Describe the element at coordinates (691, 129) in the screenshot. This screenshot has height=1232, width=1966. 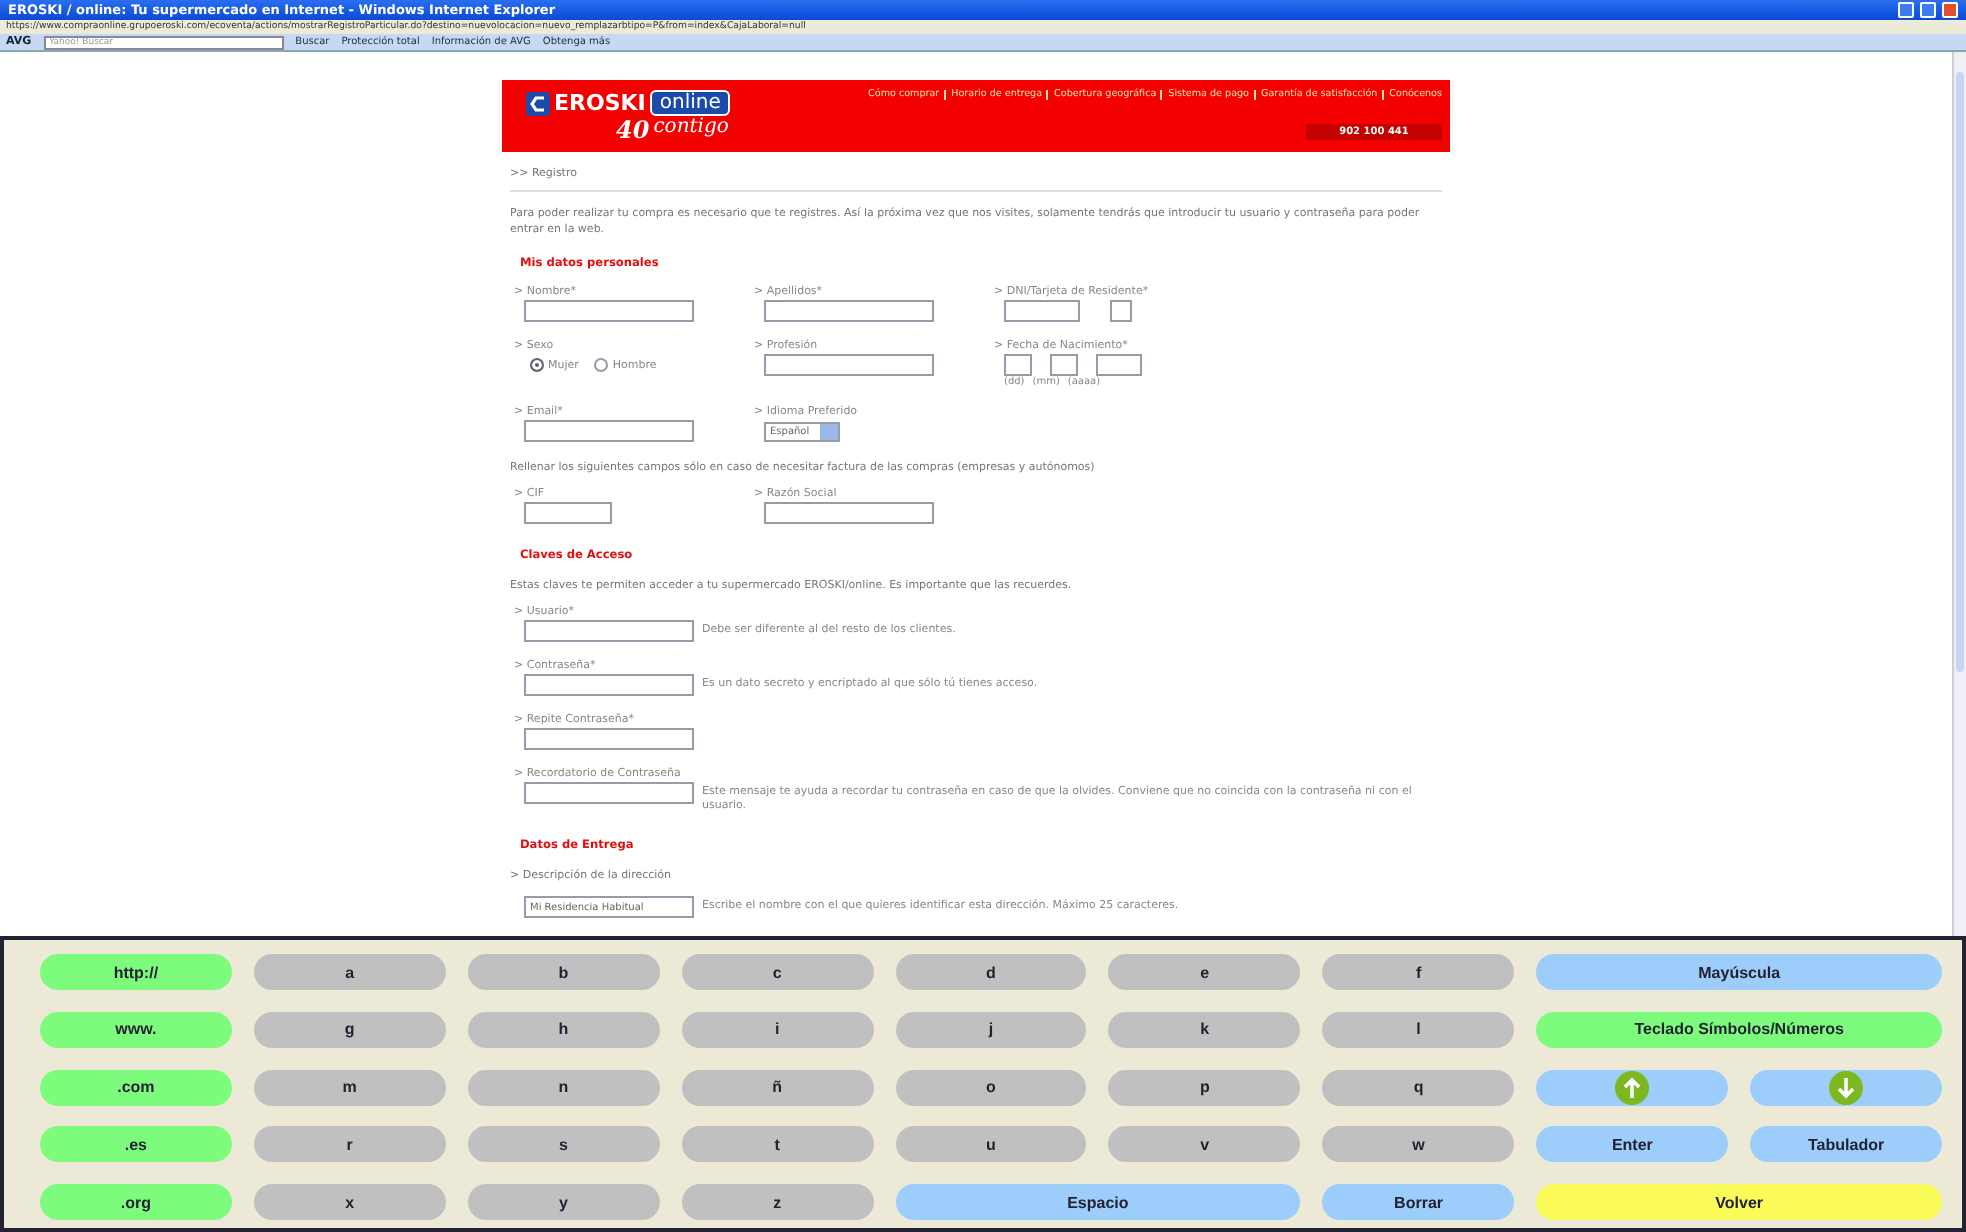
I see `tagline-text: contigo` at that location.